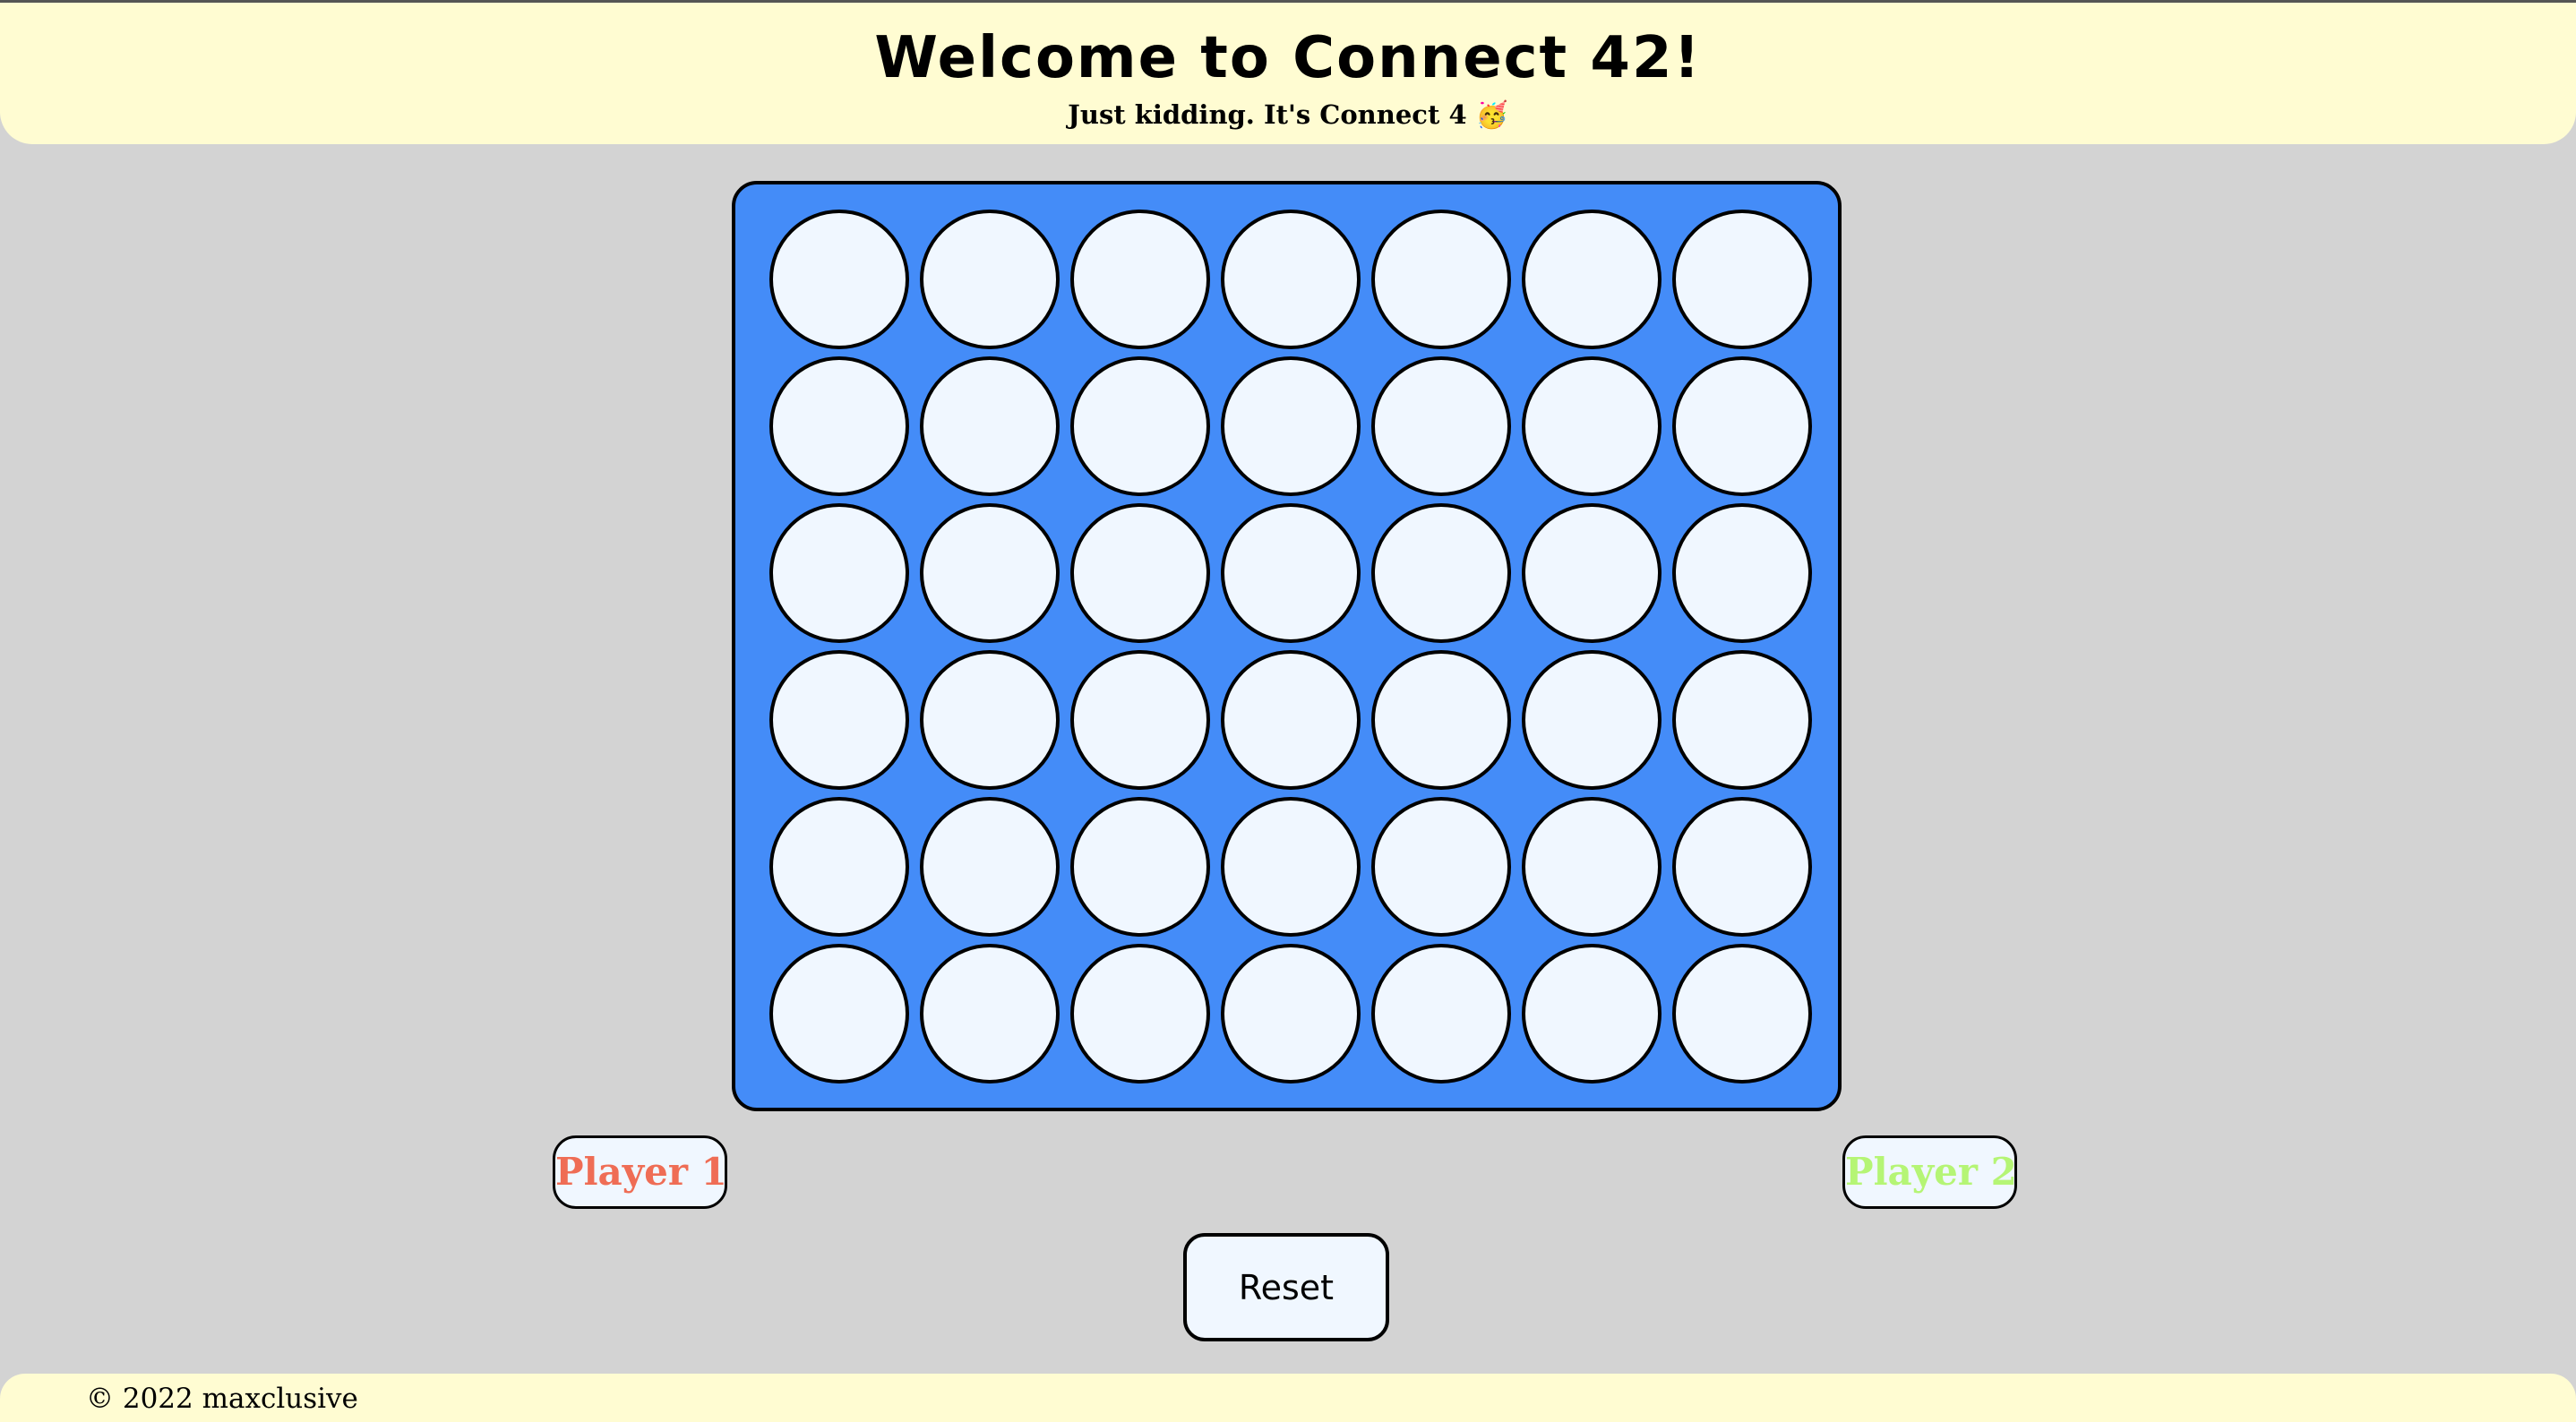 The image size is (2576, 1422). Describe the element at coordinates (1286, 1287) in the screenshot. I see `reset-button: Reset` at that location.